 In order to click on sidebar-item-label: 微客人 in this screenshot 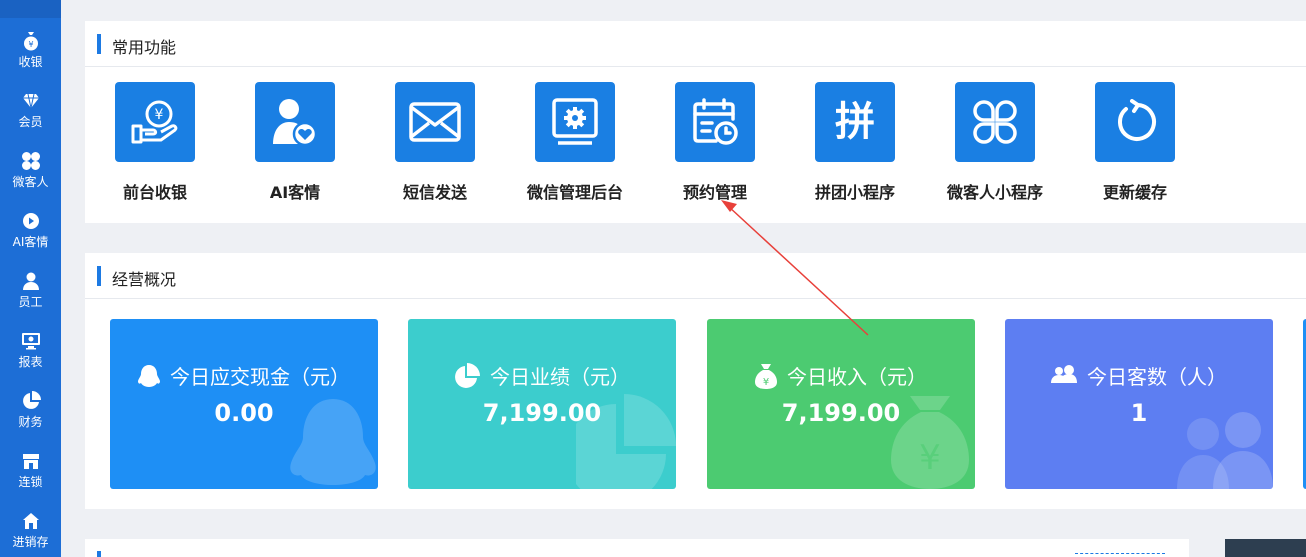, I will do `click(30, 182)`.